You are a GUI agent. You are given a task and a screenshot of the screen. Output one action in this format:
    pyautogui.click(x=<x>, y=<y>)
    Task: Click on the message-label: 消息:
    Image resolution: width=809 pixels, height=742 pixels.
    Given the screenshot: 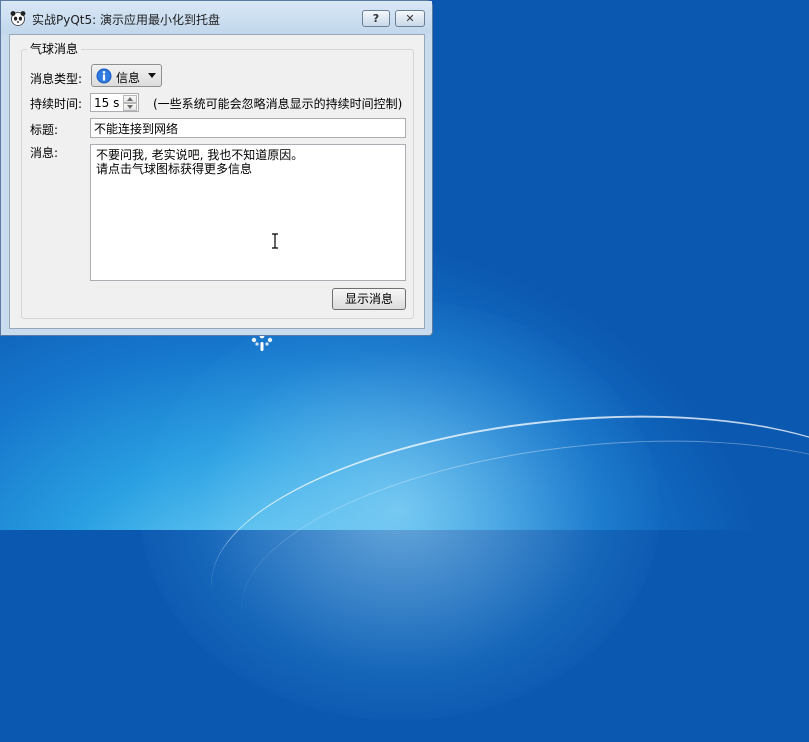 What is the action you would take?
    pyautogui.click(x=44, y=153)
    